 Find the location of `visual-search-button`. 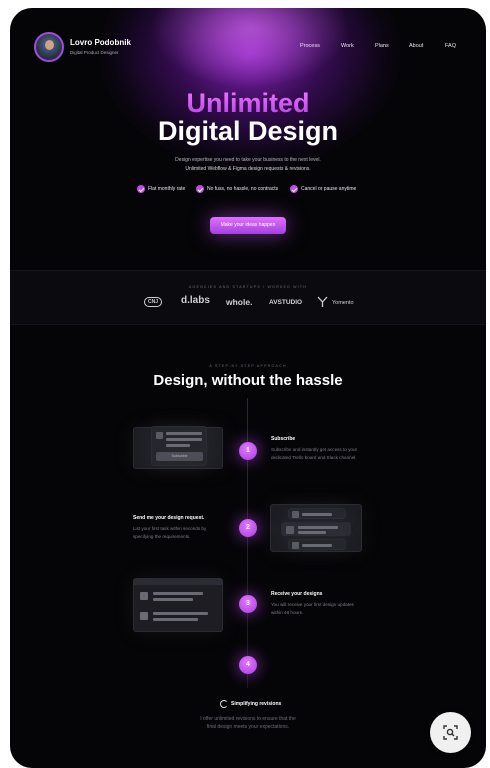

visual-search-button is located at coordinates (450, 732).